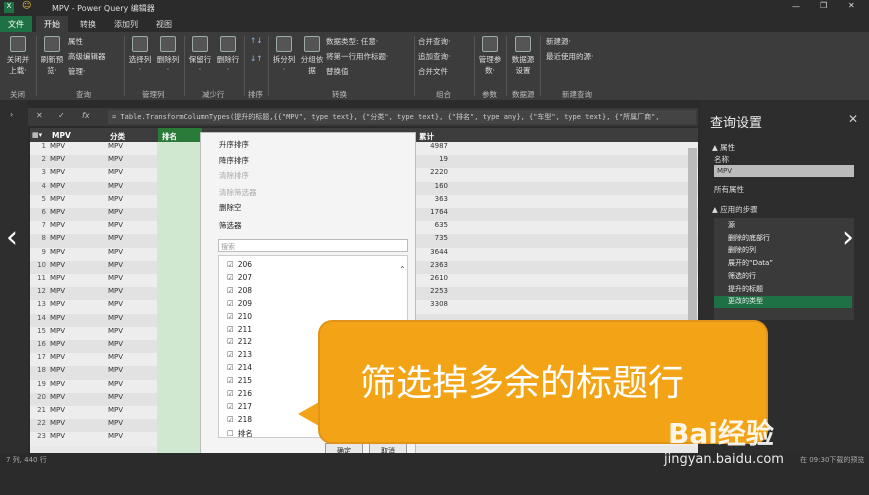 This screenshot has width=869, height=495. What do you see at coordinates (783, 264) in the screenshot?
I see `applied-step-item: 展开的“Data”` at bounding box center [783, 264].